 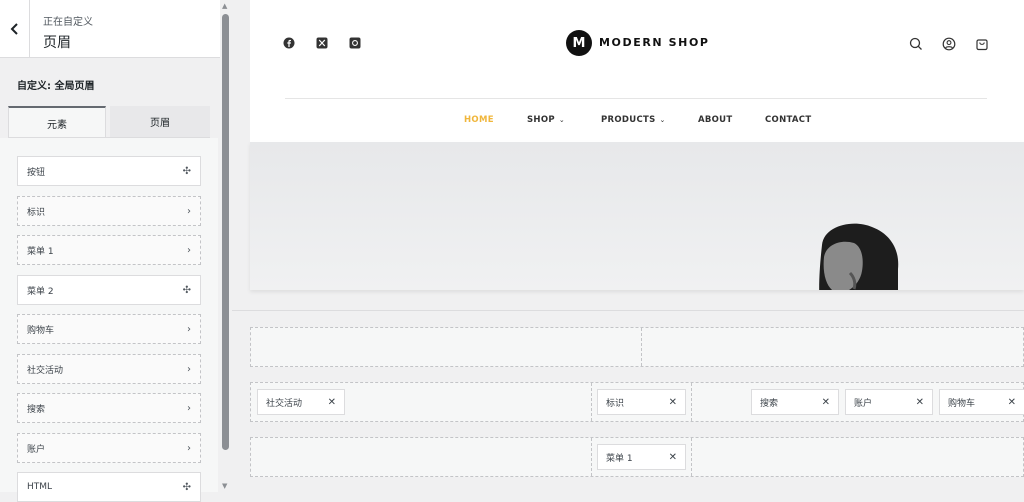 I want to click on builder-row-main: 社交活动 ✕ 标识 ✕ 搜索 ✕ 账户 ✕ 购物车 ✕, so click(x=637, y=402).